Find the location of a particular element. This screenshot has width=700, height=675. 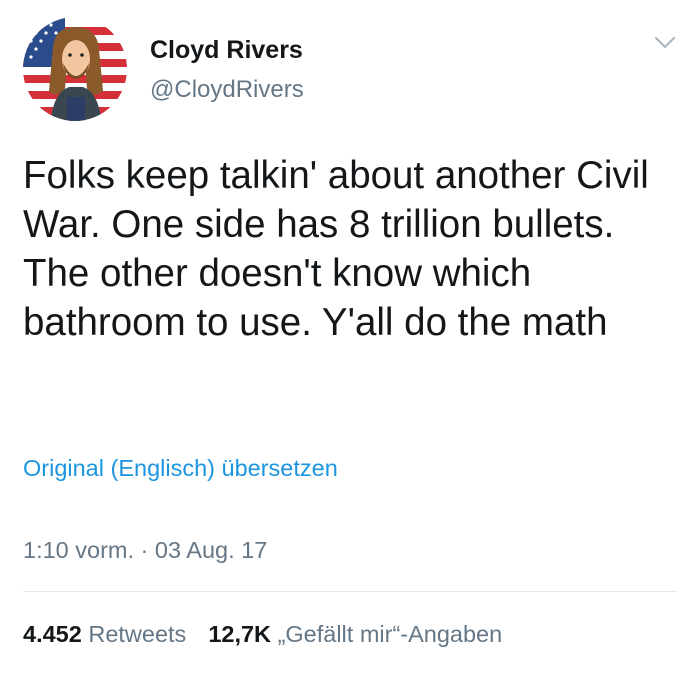

user-handle: @CloydRivers is located at coordinates (227, 90).